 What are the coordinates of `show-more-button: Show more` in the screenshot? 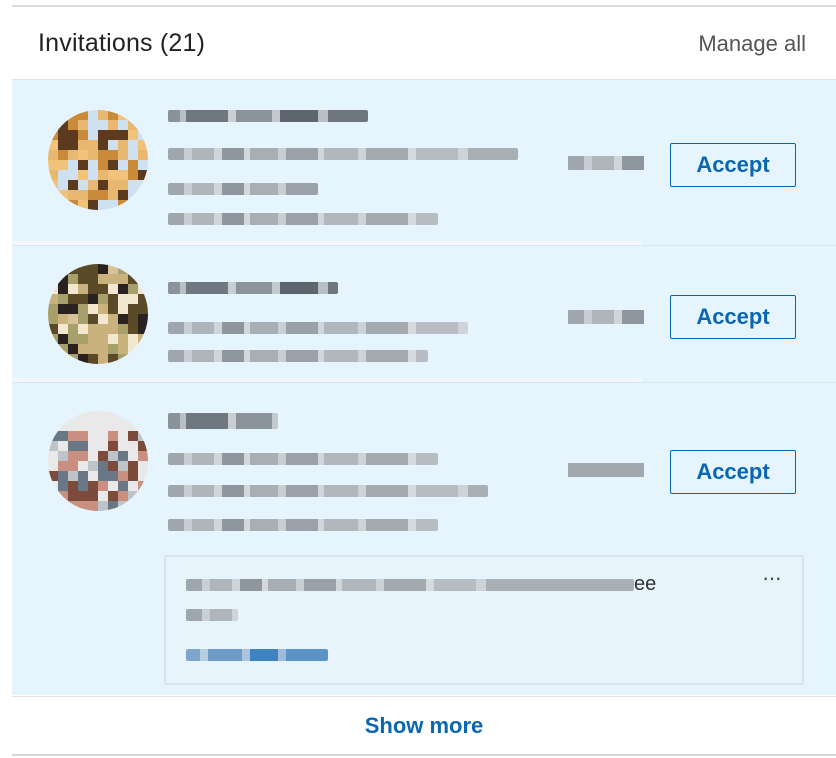 It's located at (424, 726).